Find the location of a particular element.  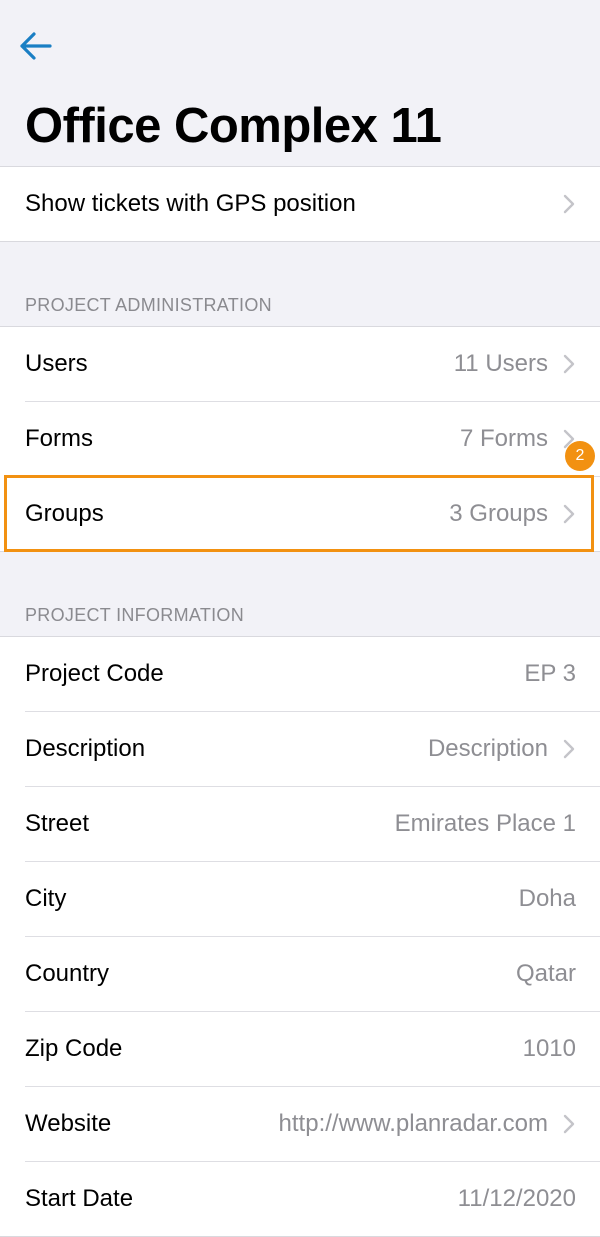

row-label: Description is located at coordinates (85, 748).